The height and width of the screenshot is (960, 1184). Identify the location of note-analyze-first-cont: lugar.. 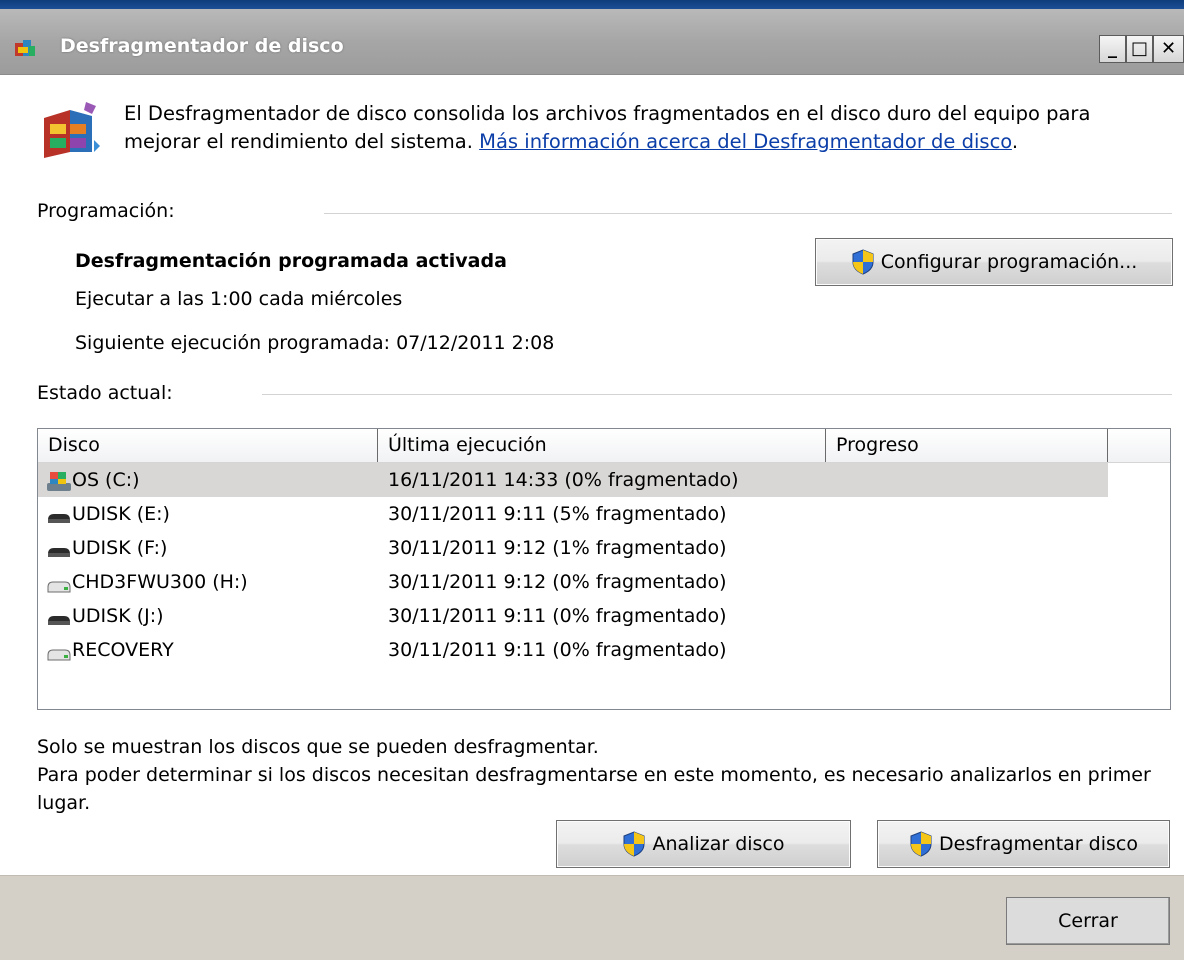
(64, 803).